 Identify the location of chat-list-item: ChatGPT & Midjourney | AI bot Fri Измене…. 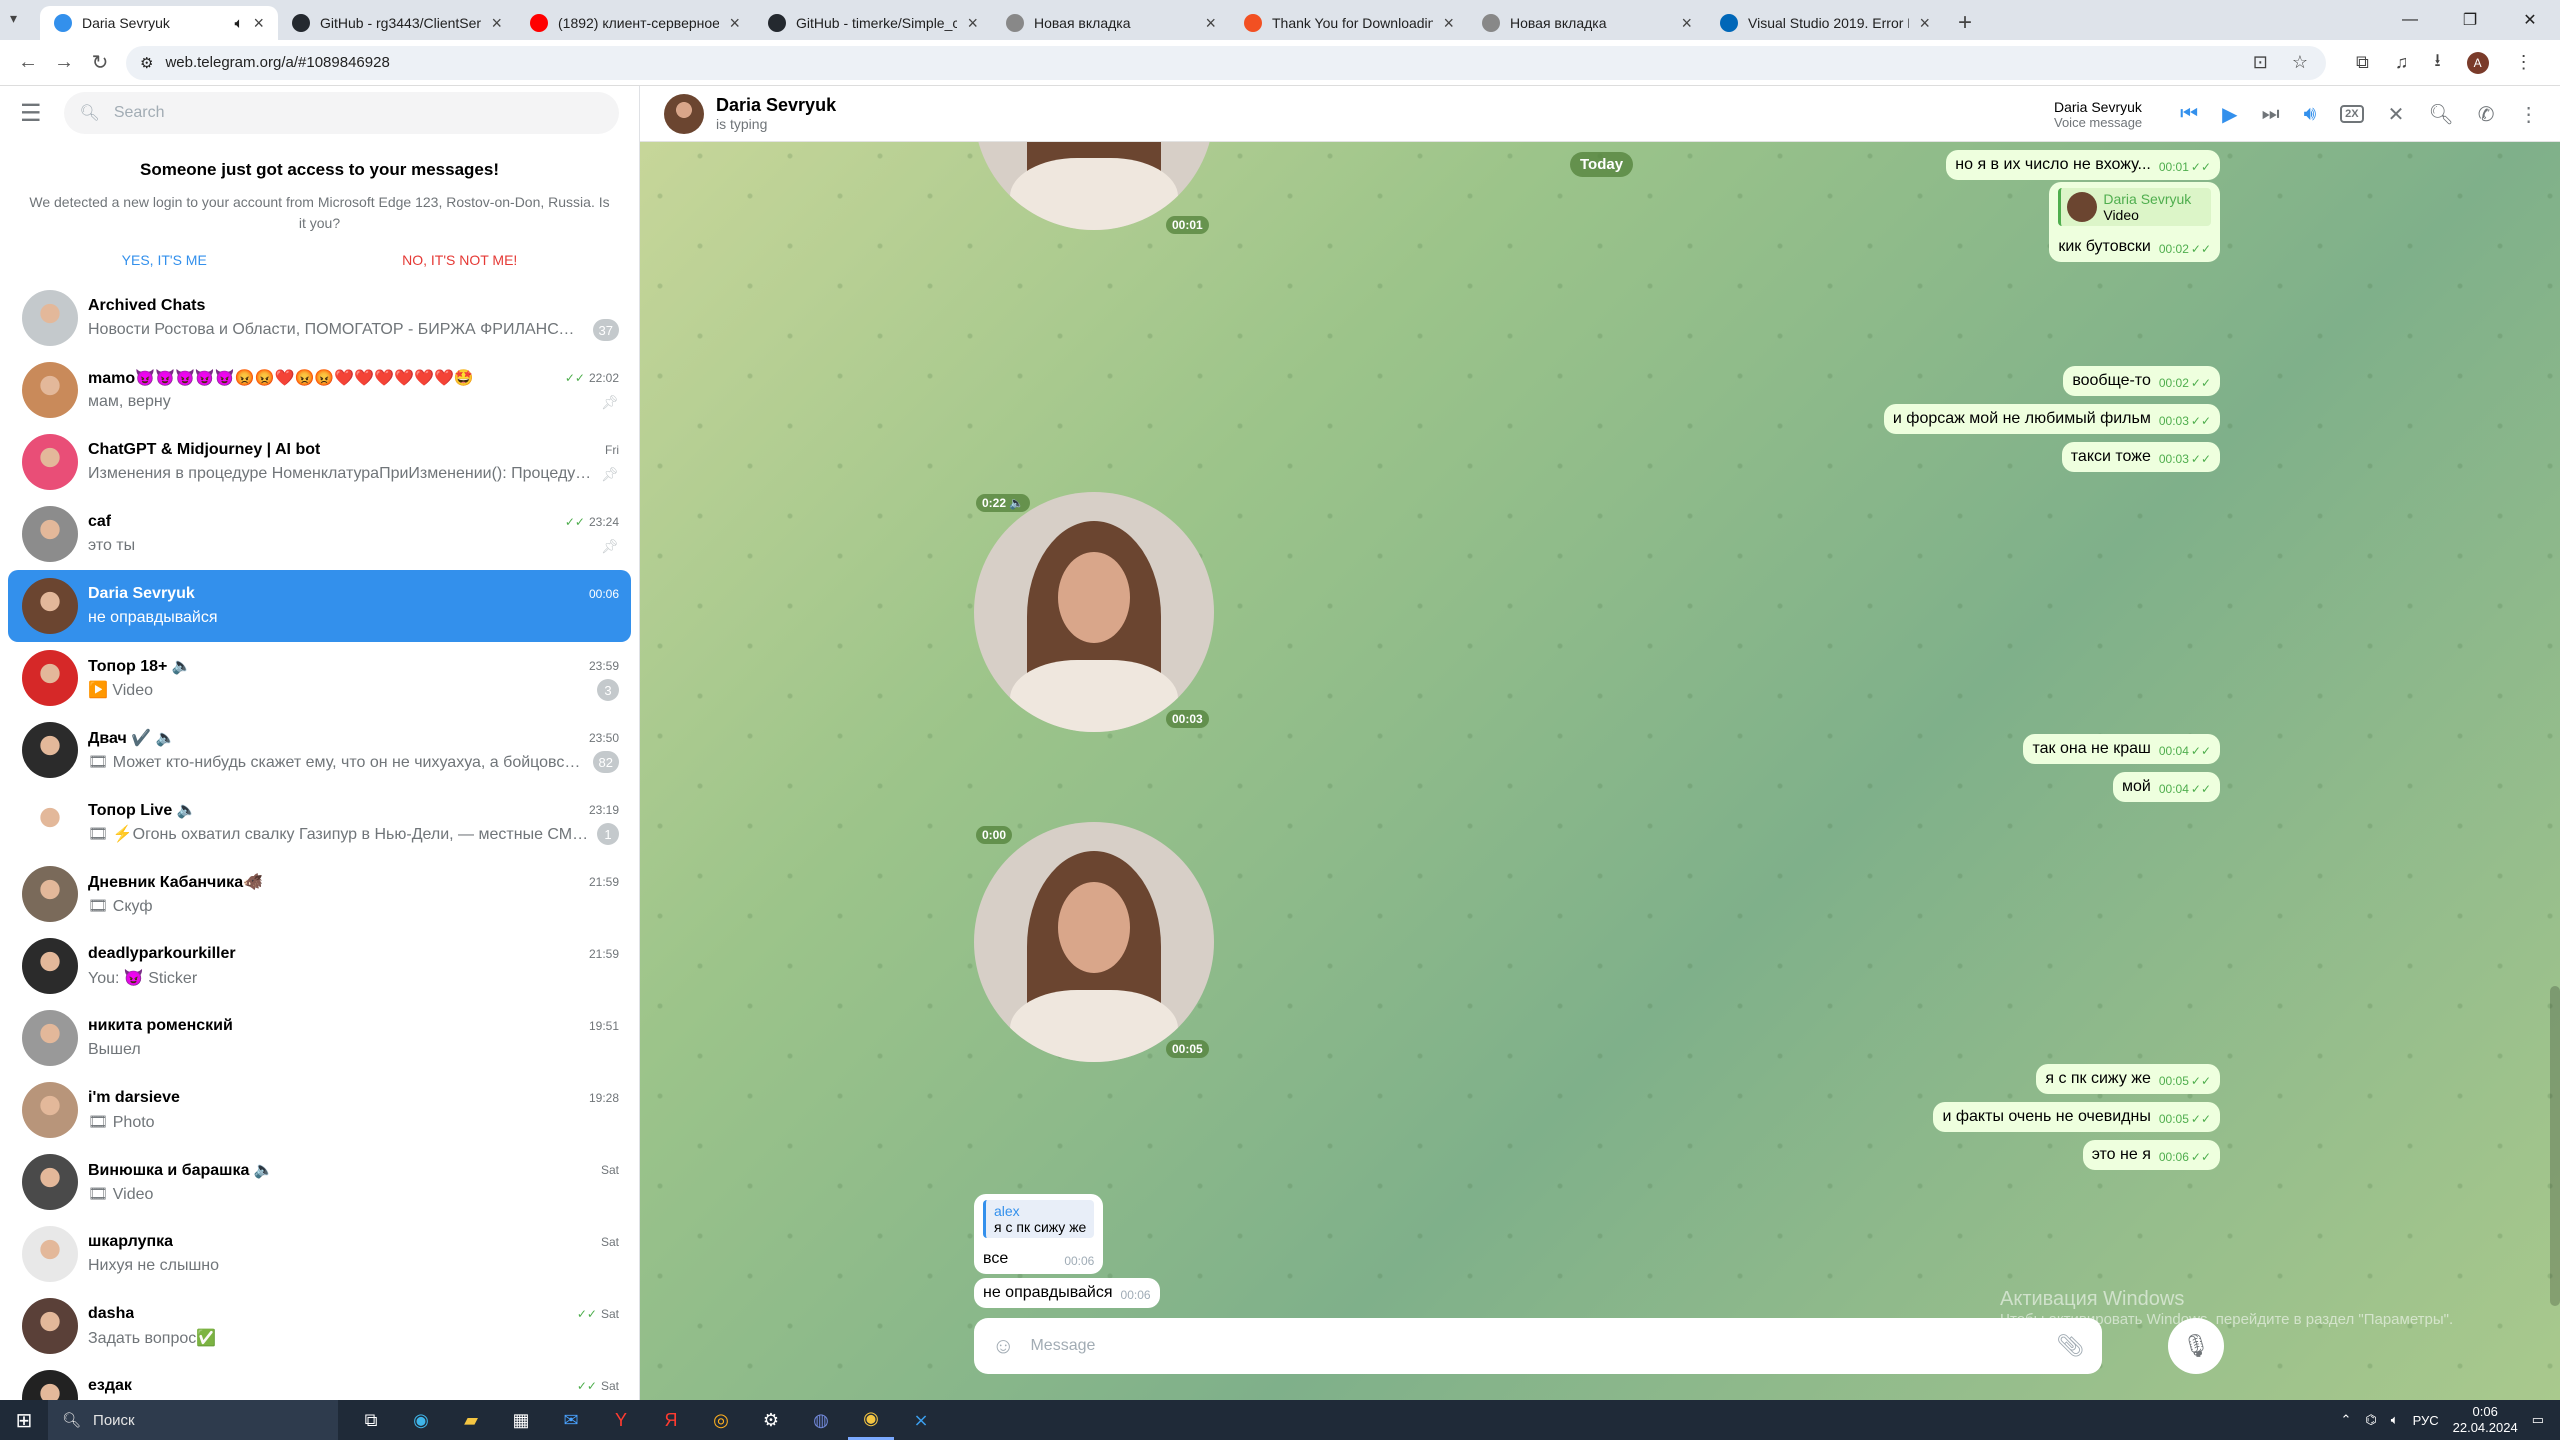
(319, 462).